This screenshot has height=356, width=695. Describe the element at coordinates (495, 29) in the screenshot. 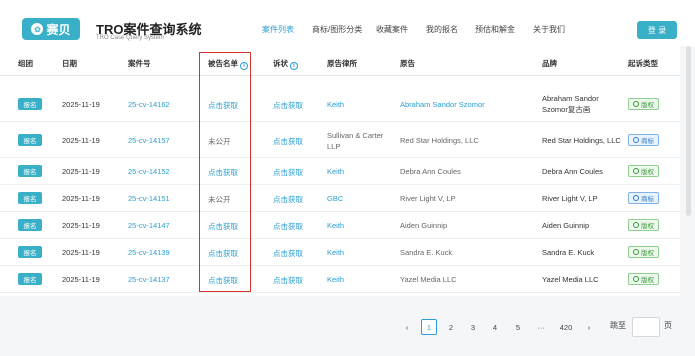

I see `nav-settlement-estimate: 预估和解金` at that location.